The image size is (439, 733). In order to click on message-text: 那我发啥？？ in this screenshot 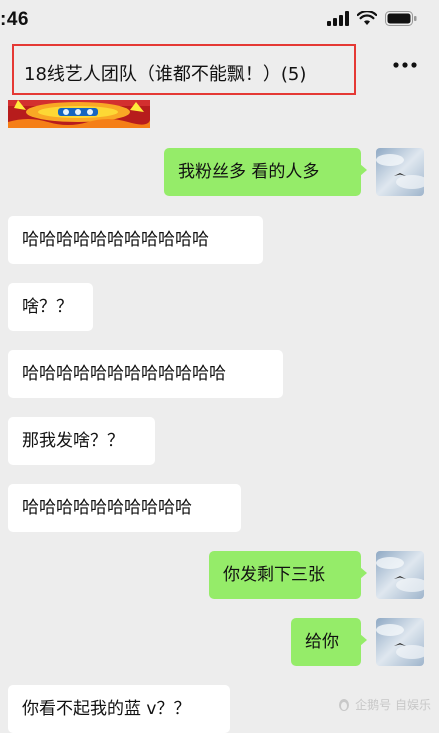, I will do `click(73, 441)`.